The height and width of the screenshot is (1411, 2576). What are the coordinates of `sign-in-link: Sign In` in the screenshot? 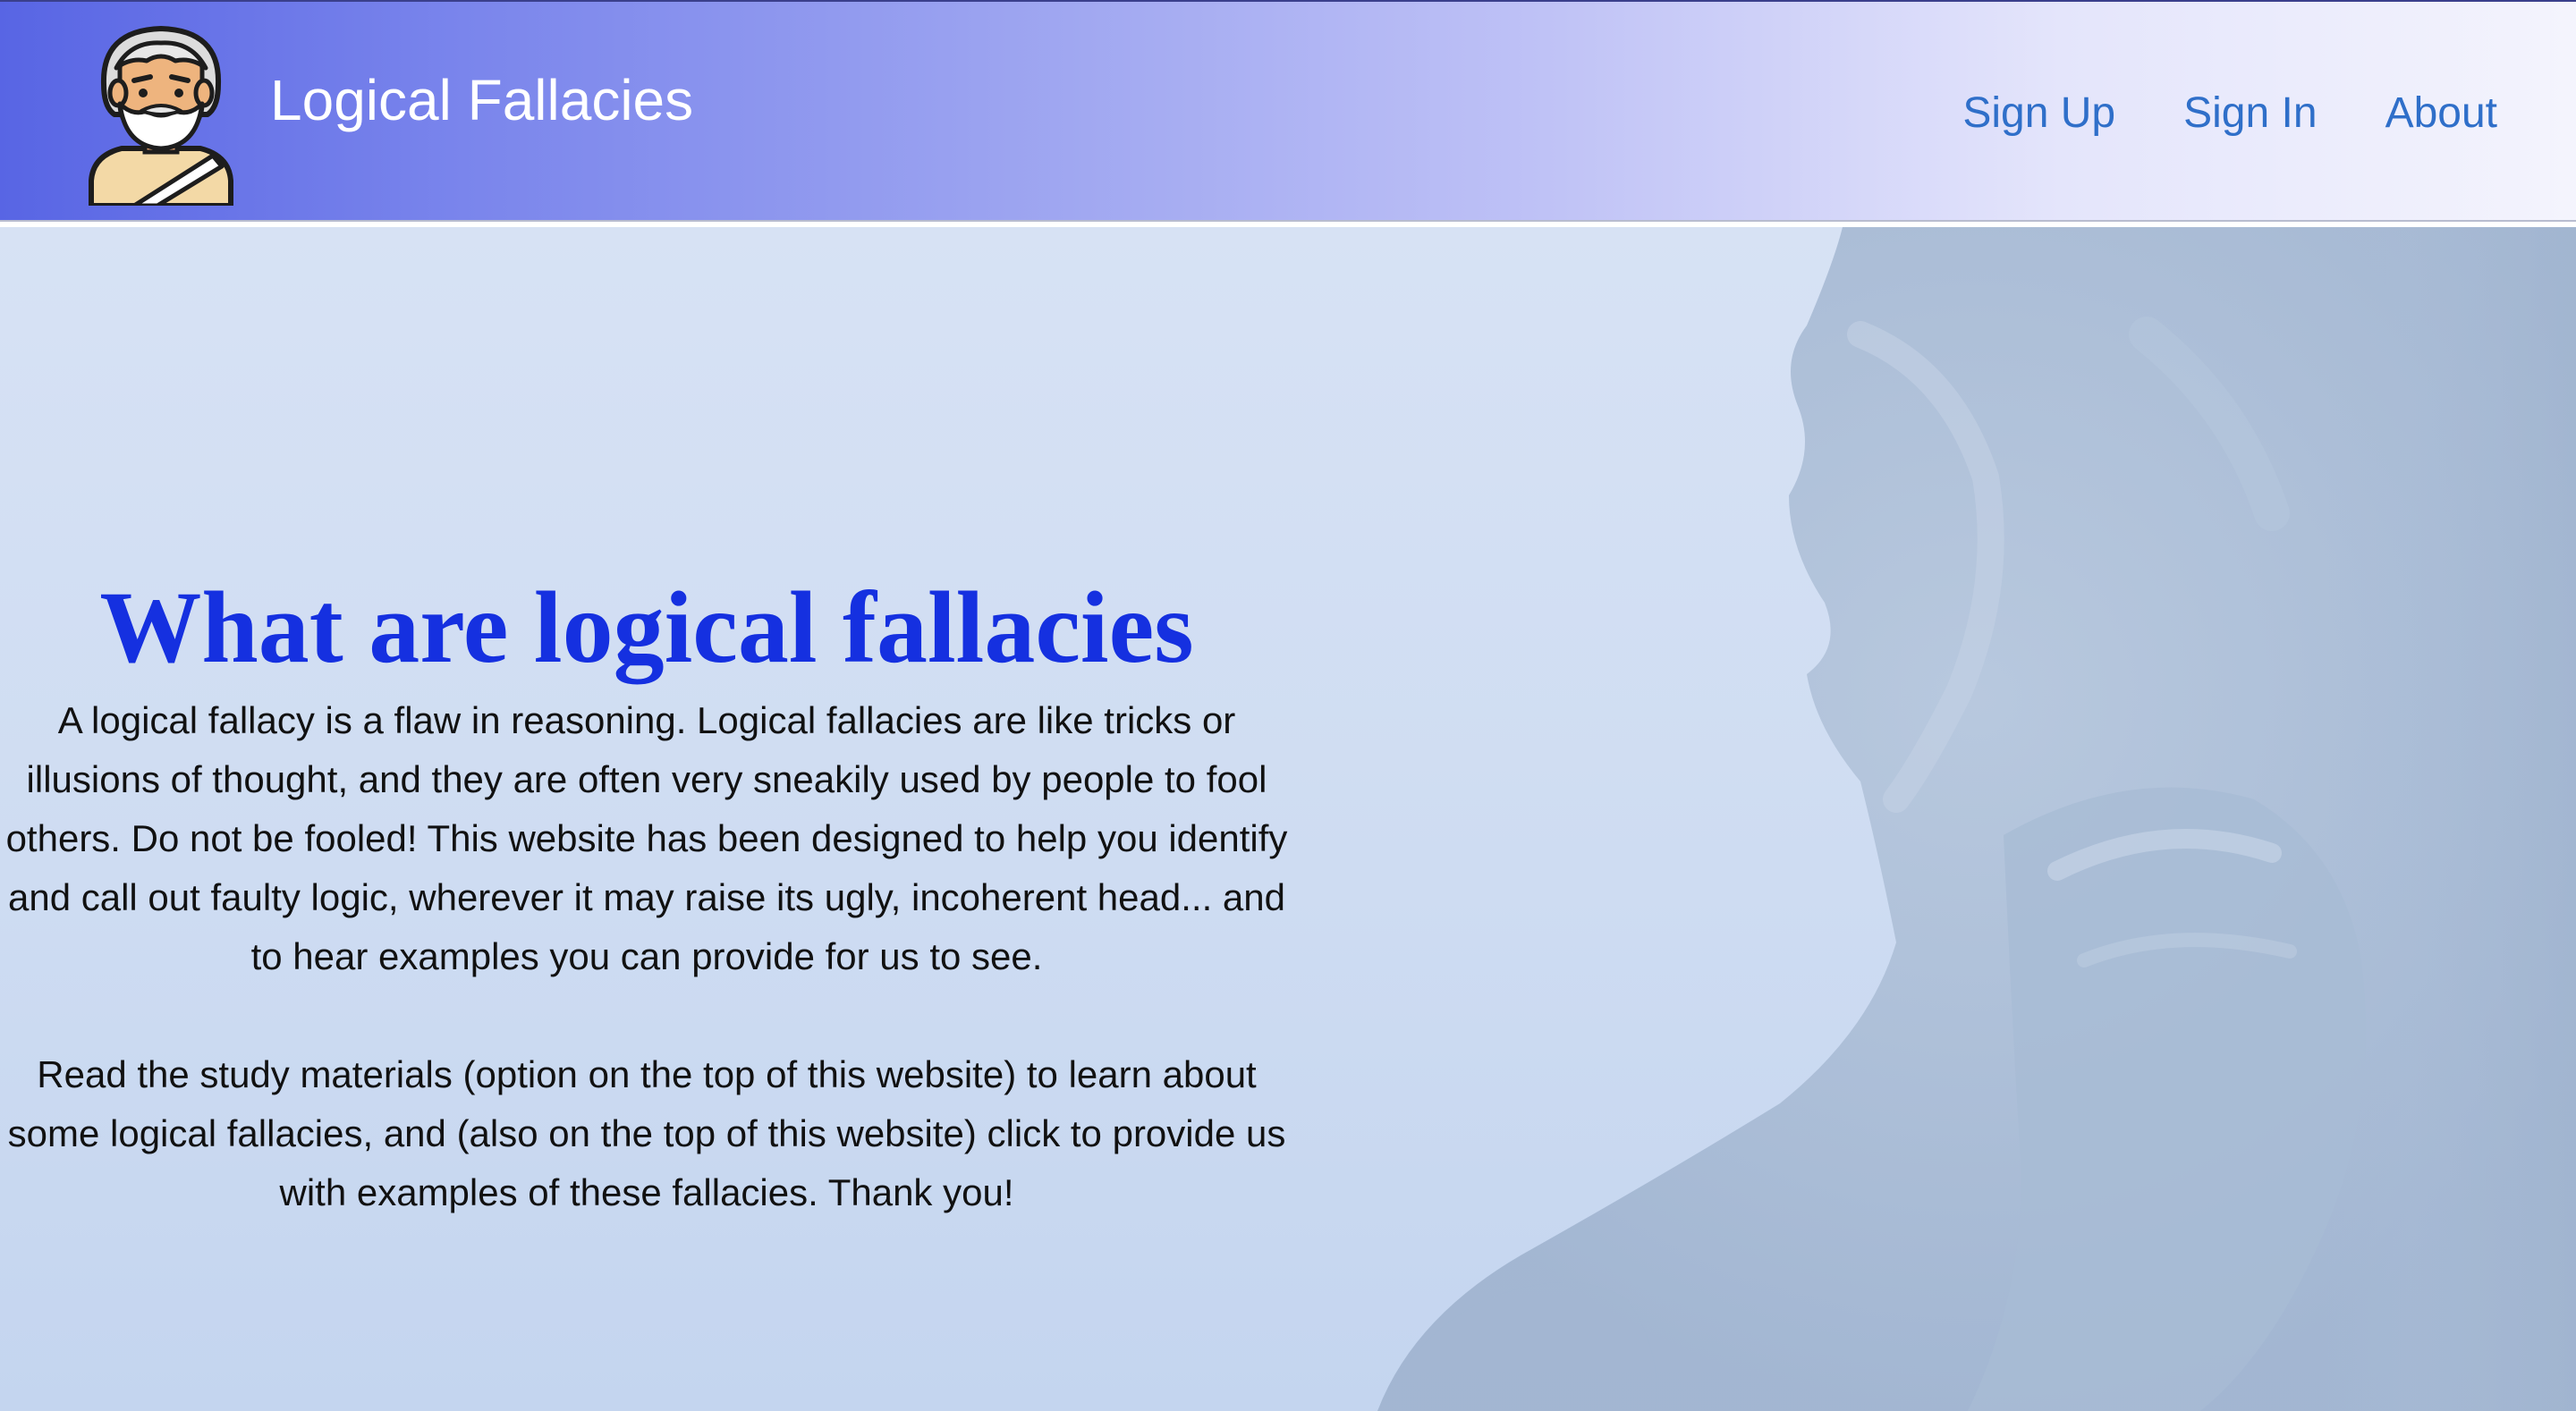 It's located at (2250, 113).